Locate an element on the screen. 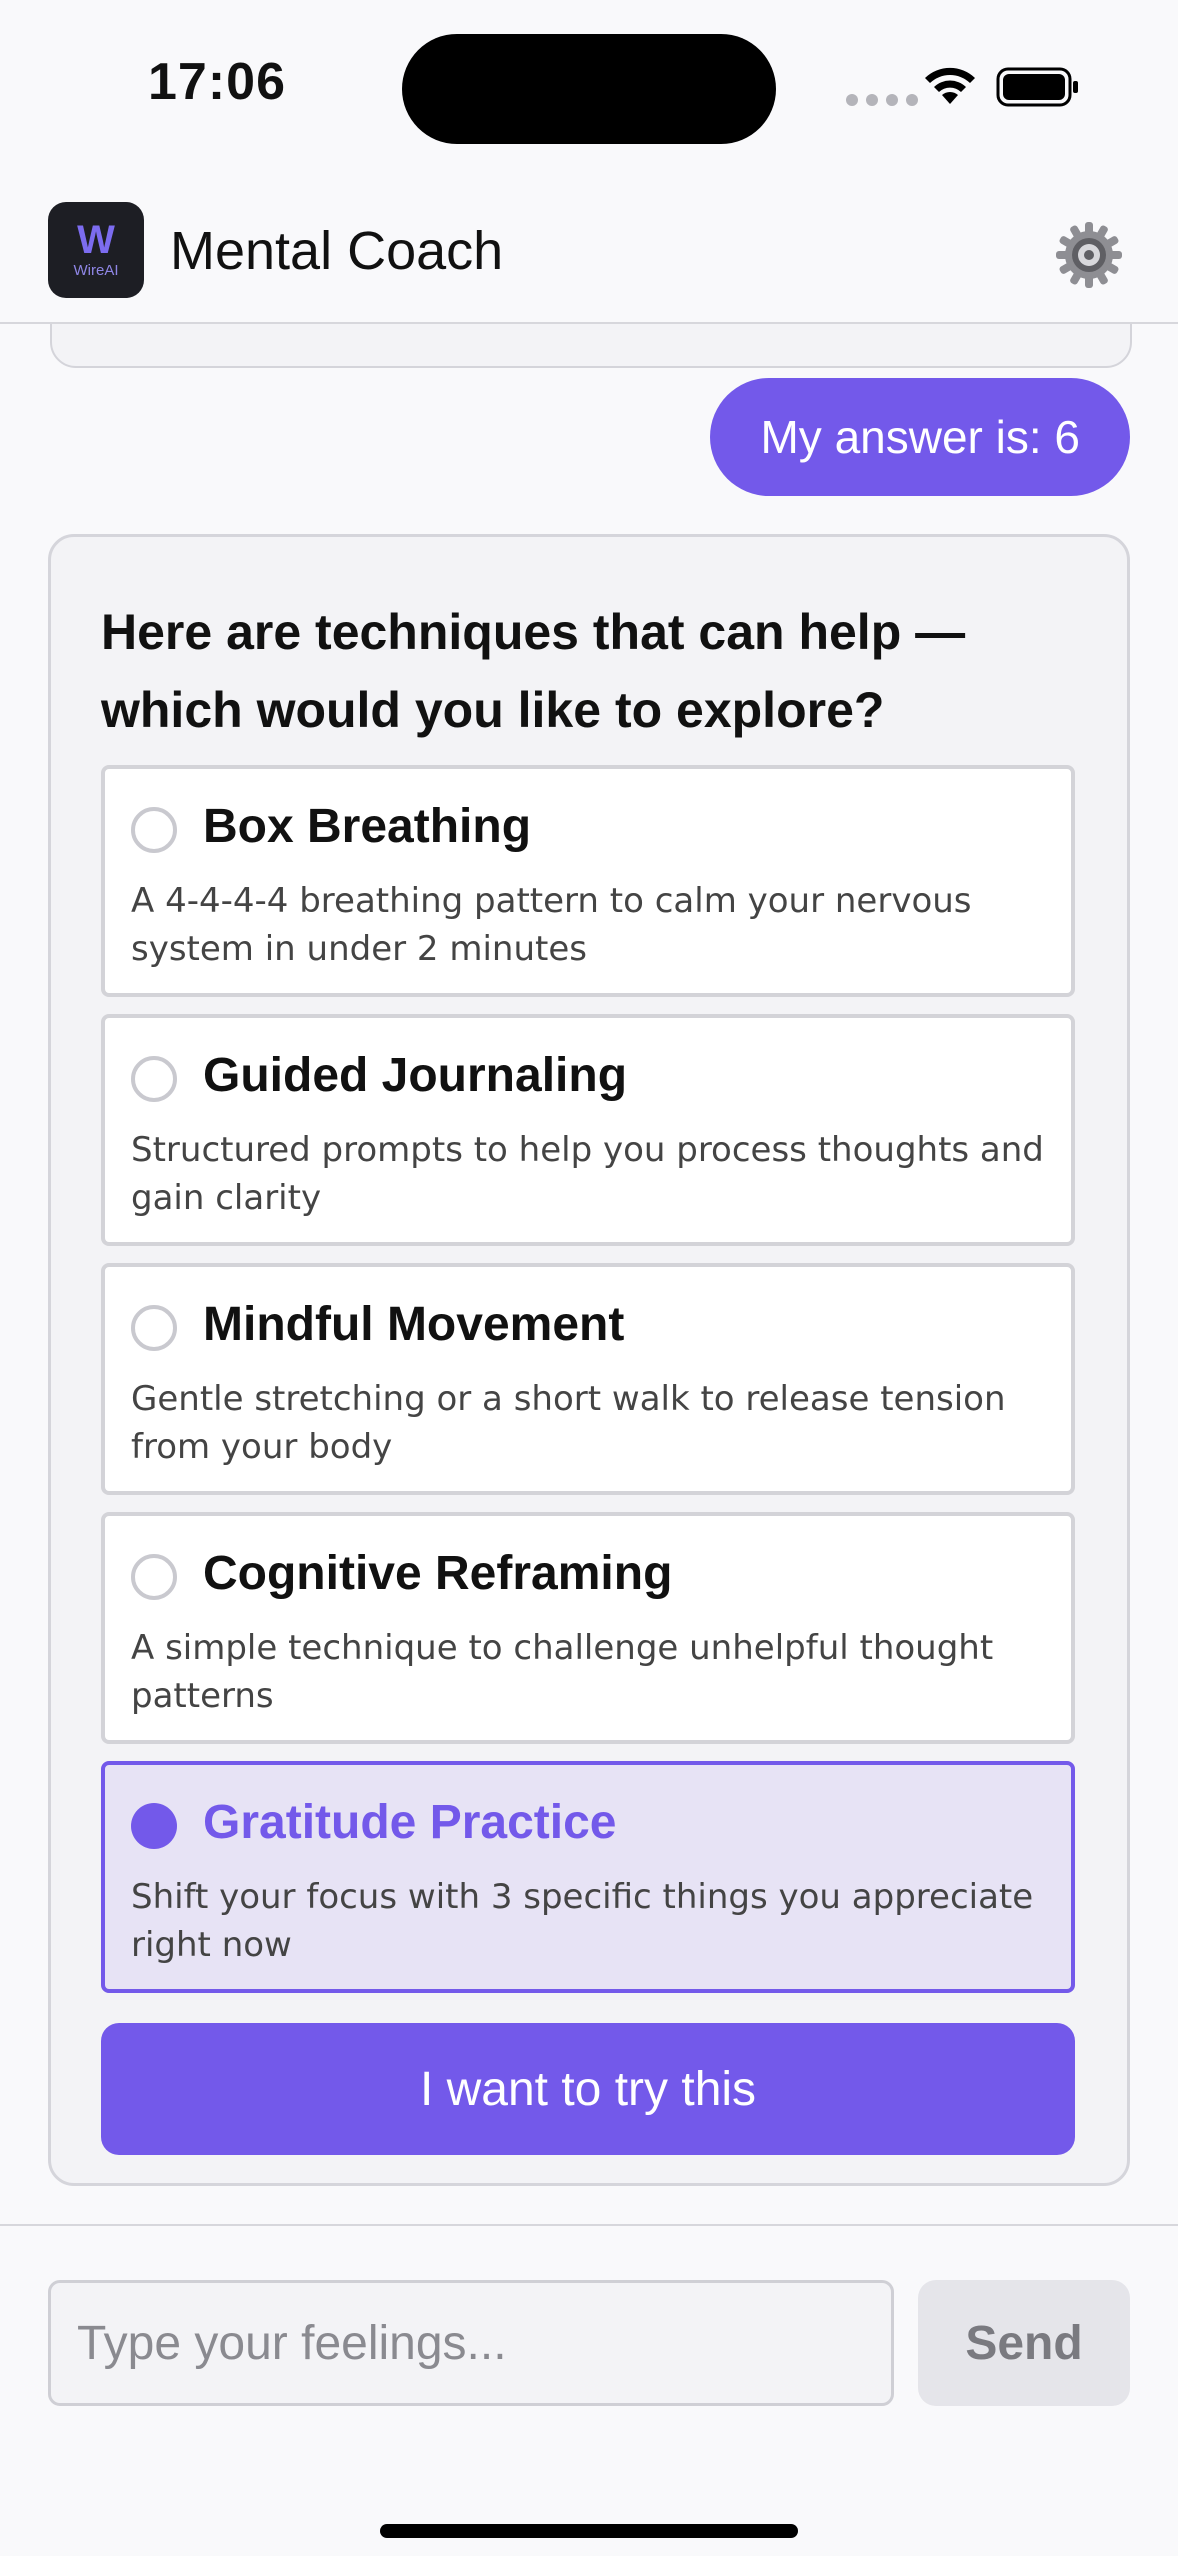 This screenshot has width=1178, height=2556. option-title: Guided Journaling is located at coordinates (415, 1075).